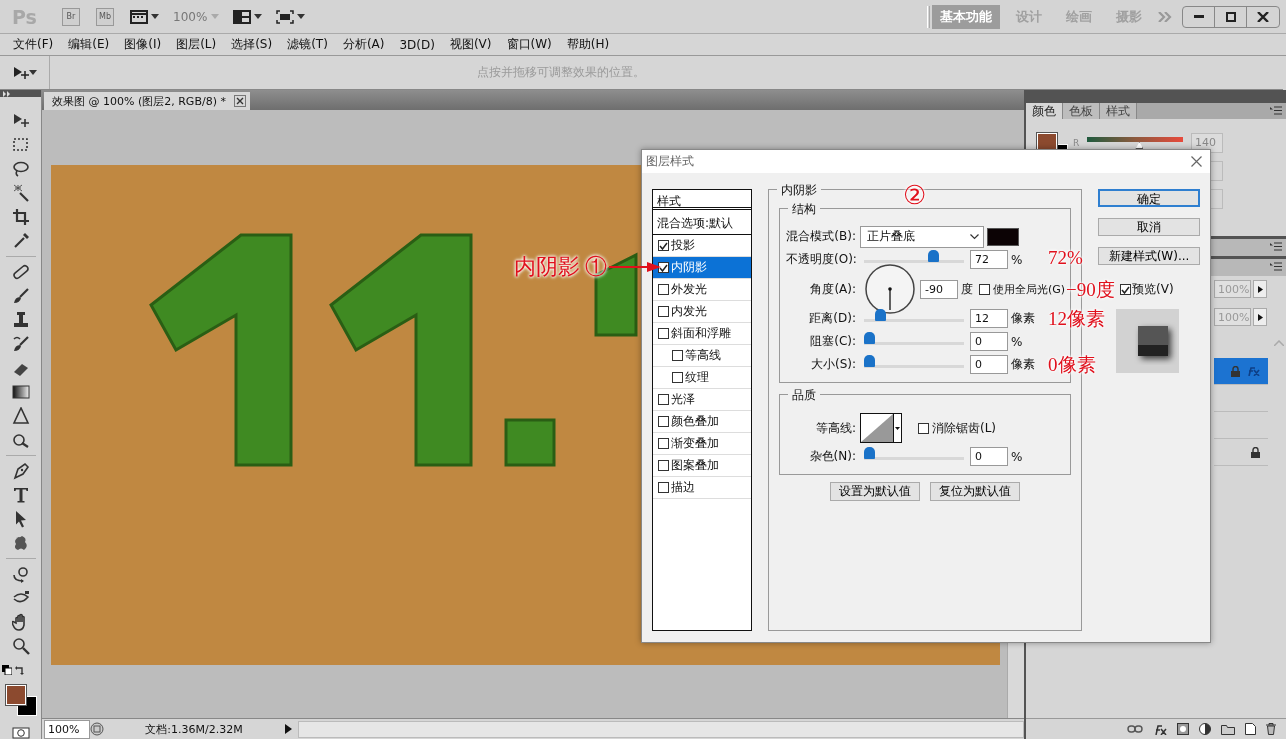  Describe the element at coordinates (363, 44) in the screenshot. I see `menu-item: 分析(A)` at that location.